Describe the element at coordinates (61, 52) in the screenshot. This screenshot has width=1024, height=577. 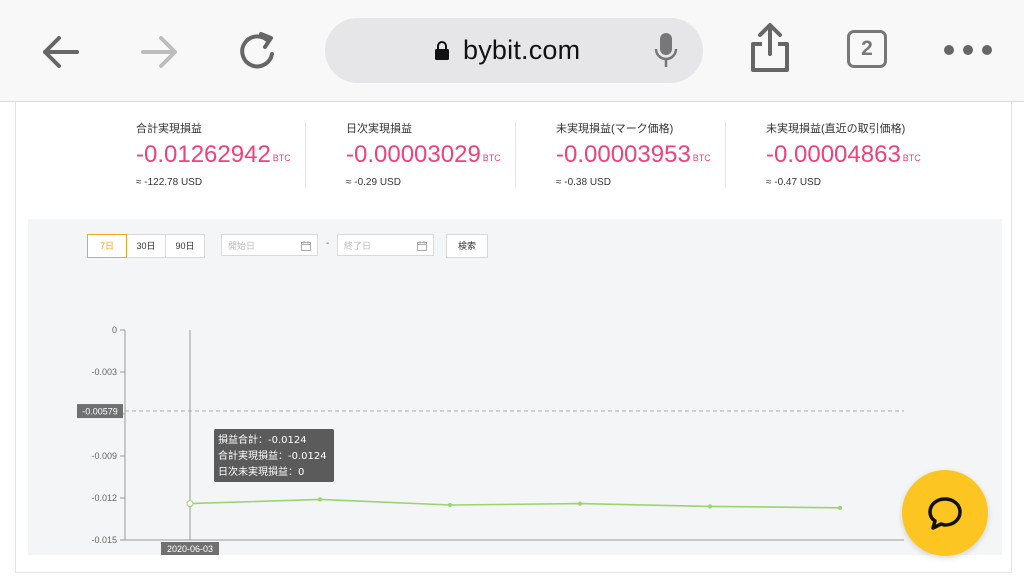
I see `back-arrow-icon` at that location.